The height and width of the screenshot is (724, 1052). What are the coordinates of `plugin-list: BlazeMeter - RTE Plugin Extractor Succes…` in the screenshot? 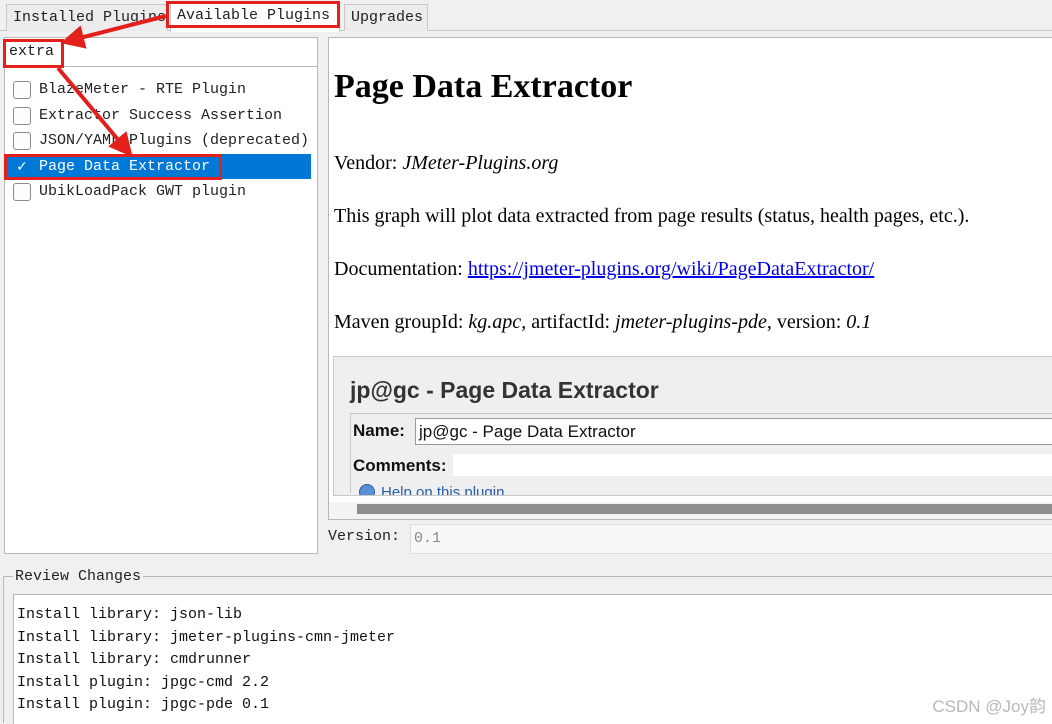 It's located at (161, 141).